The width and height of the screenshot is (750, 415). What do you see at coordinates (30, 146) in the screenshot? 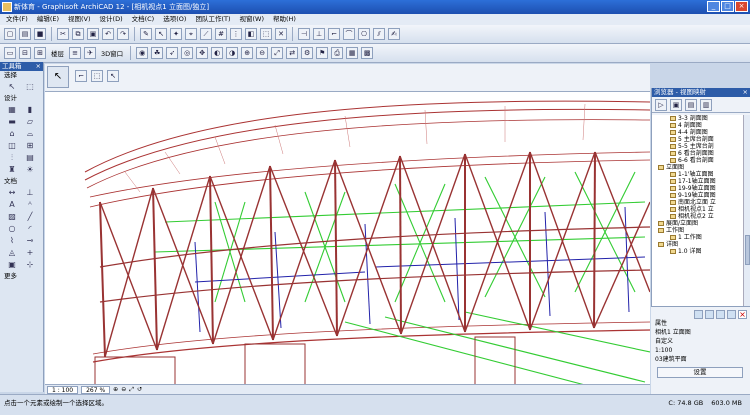
I see `window-tool-icon: ⊞` at bounding box center [30, 146].